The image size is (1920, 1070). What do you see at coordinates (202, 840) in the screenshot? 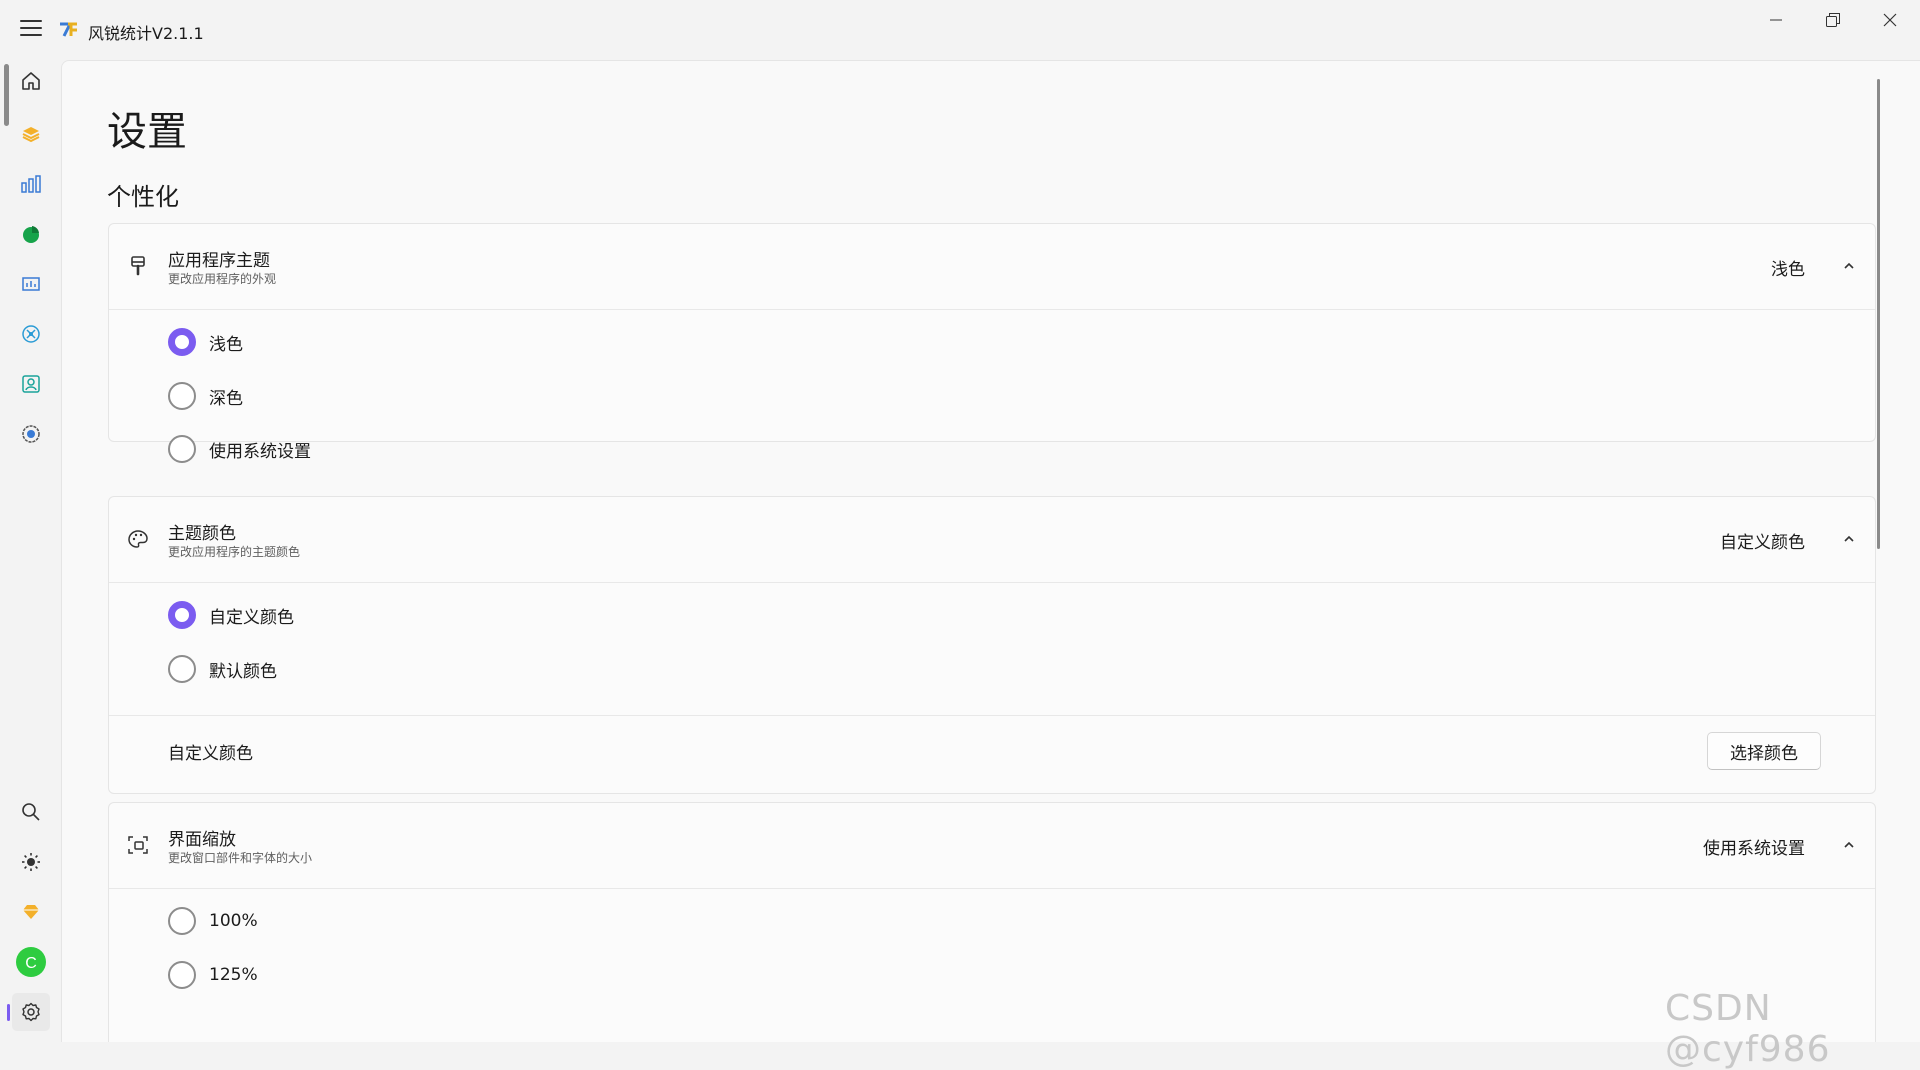
I see `scale-card-title: 界面缩放` at bounding box center [202, 840].